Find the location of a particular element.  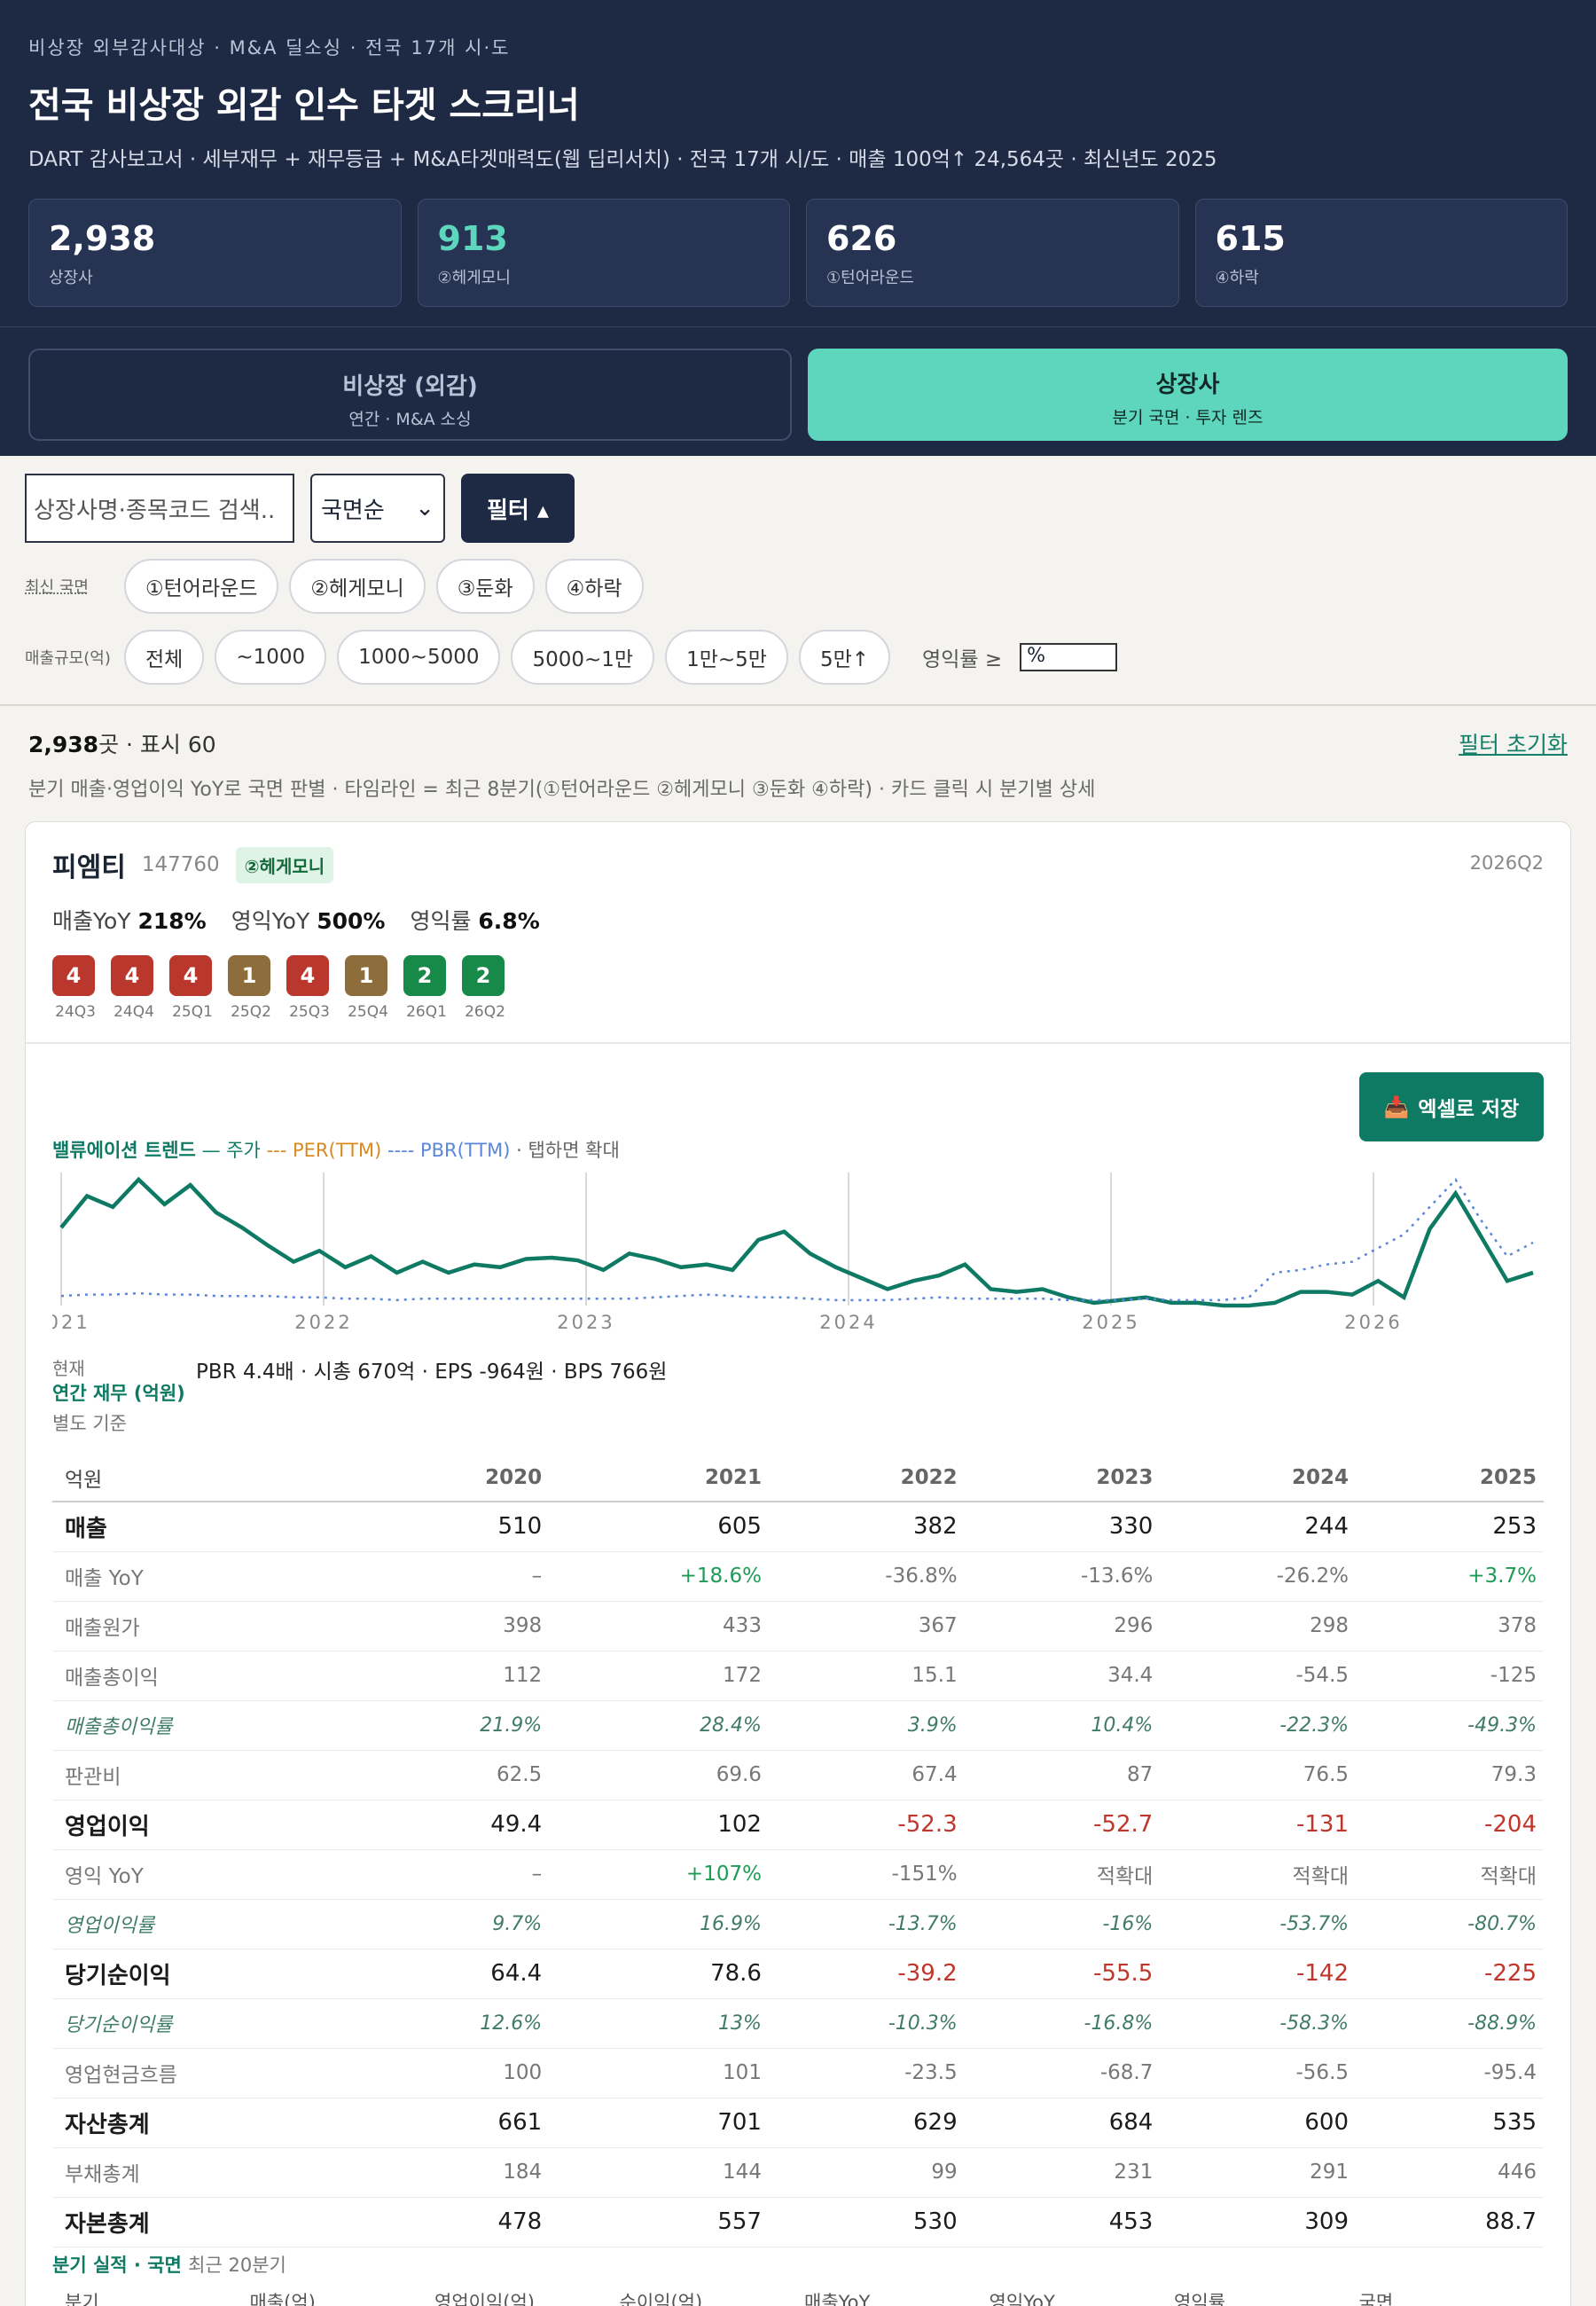

table-header-cell: 억원 is located at coordinates (215, 1478).